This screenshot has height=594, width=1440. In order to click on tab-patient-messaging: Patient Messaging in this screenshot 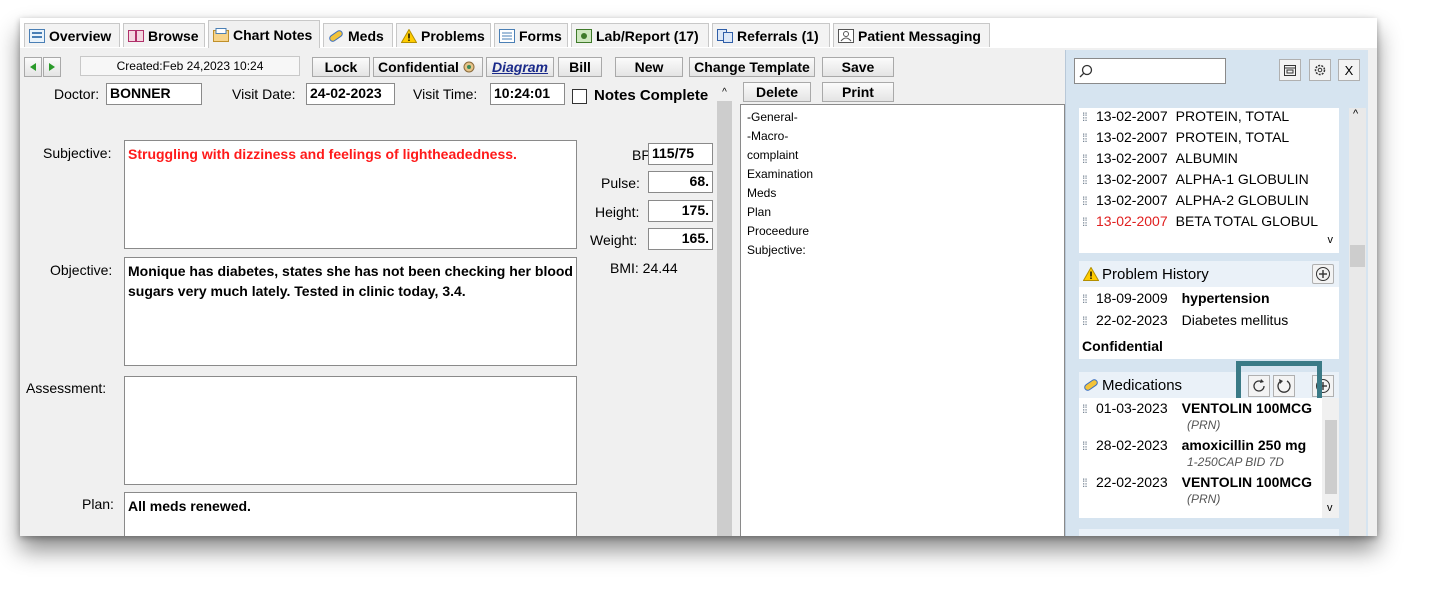, I will do `click(911, 35)`.